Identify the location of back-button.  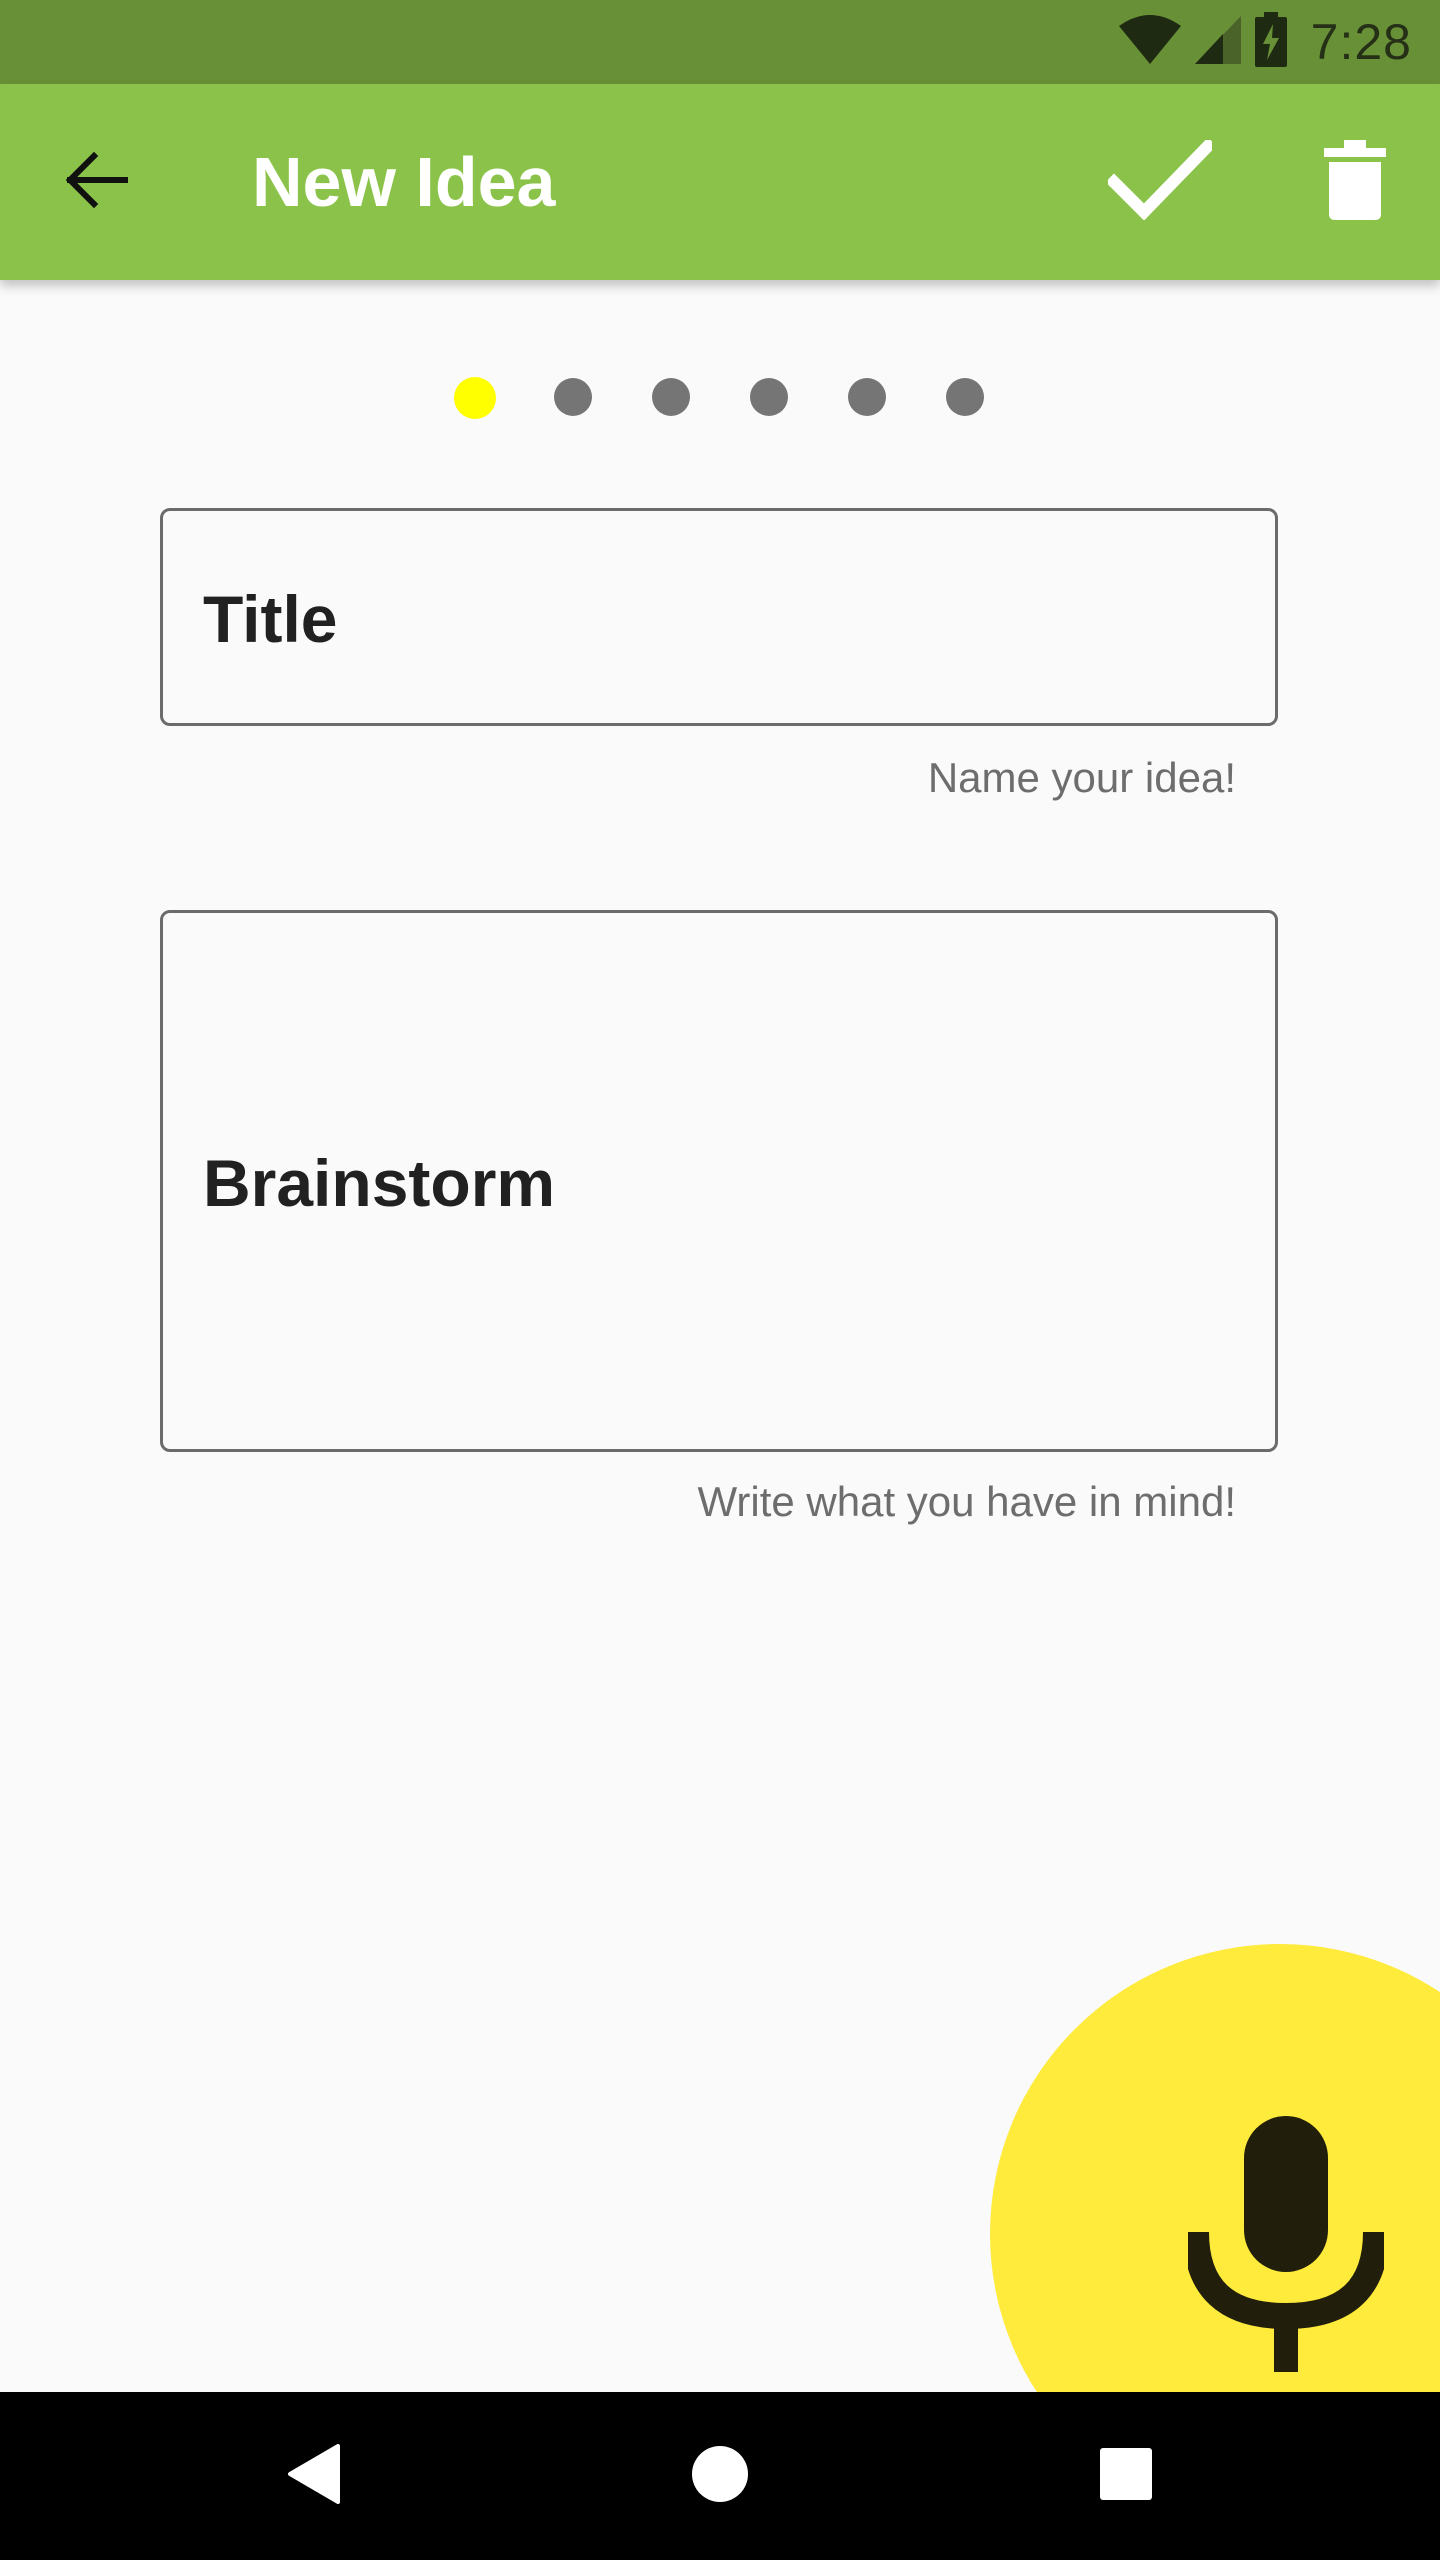
(96, 182).